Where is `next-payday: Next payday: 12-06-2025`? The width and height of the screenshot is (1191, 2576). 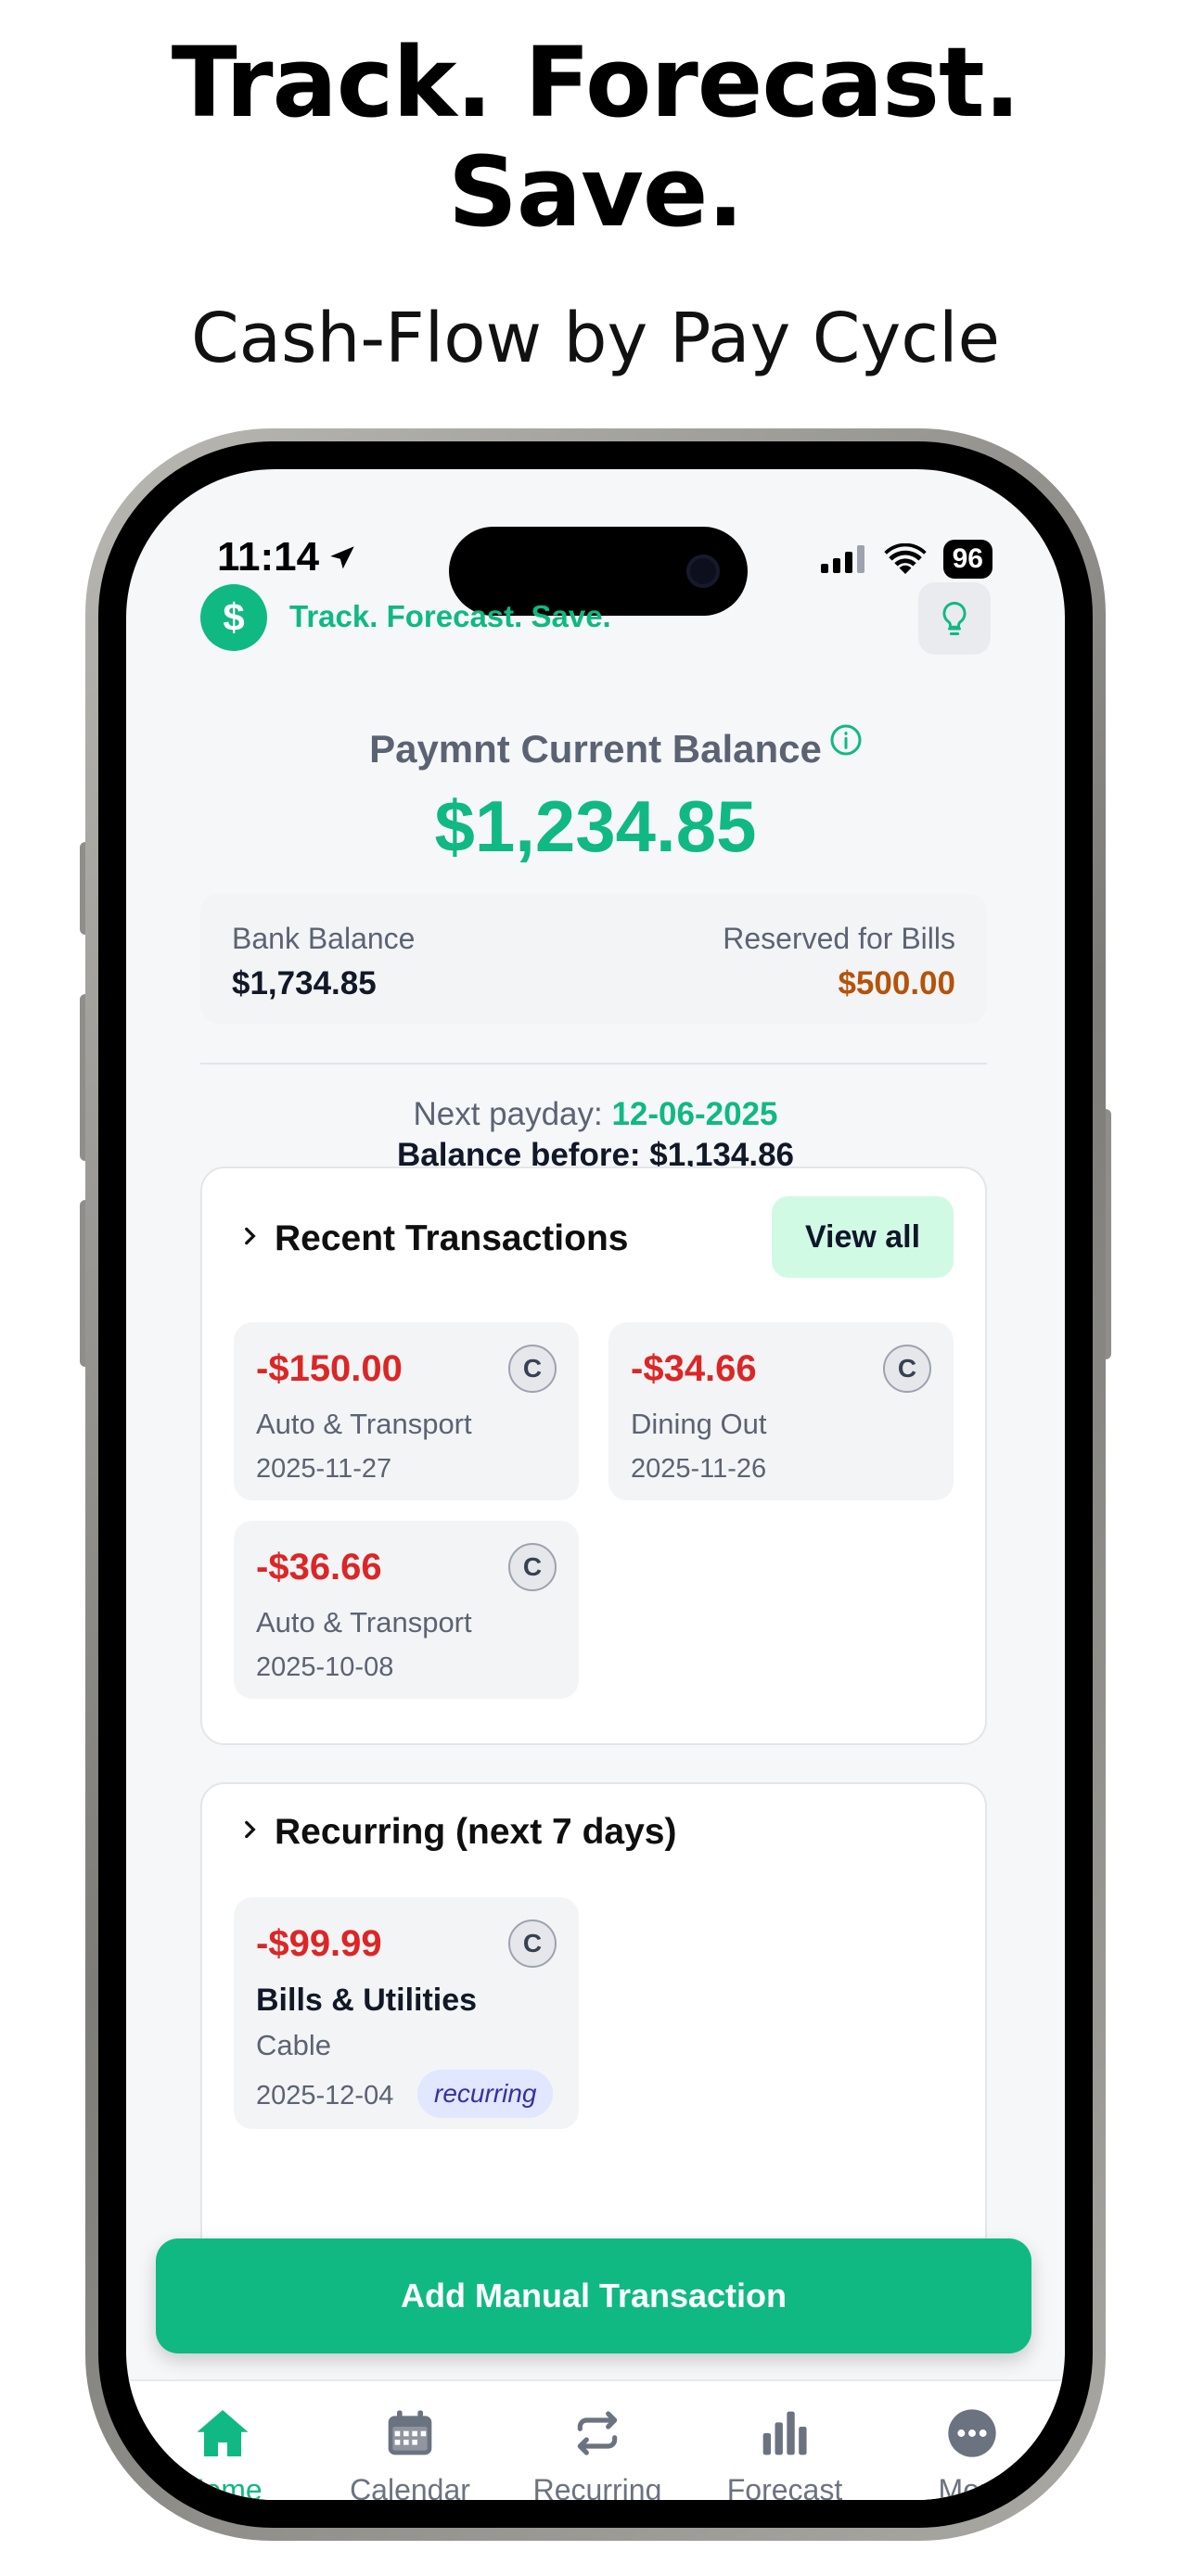 next-payday: Next payday: 12-06-2025 is located at coordinates (595, 1115).